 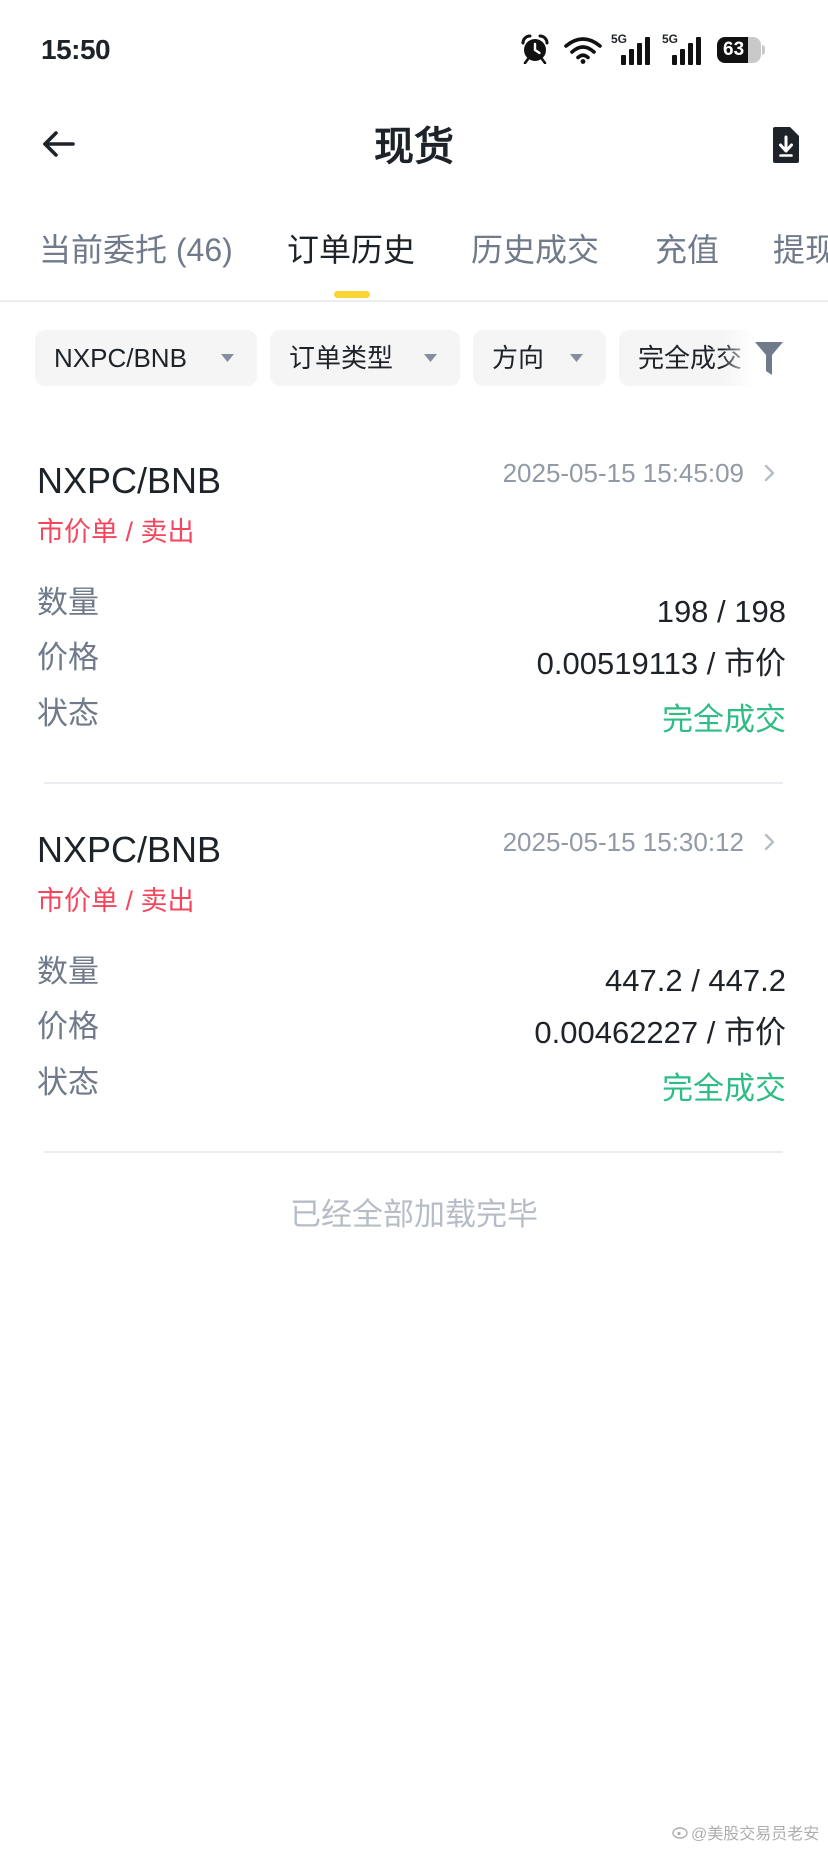 I want to click on status-time: 15:50, so click(x=76, y=49).